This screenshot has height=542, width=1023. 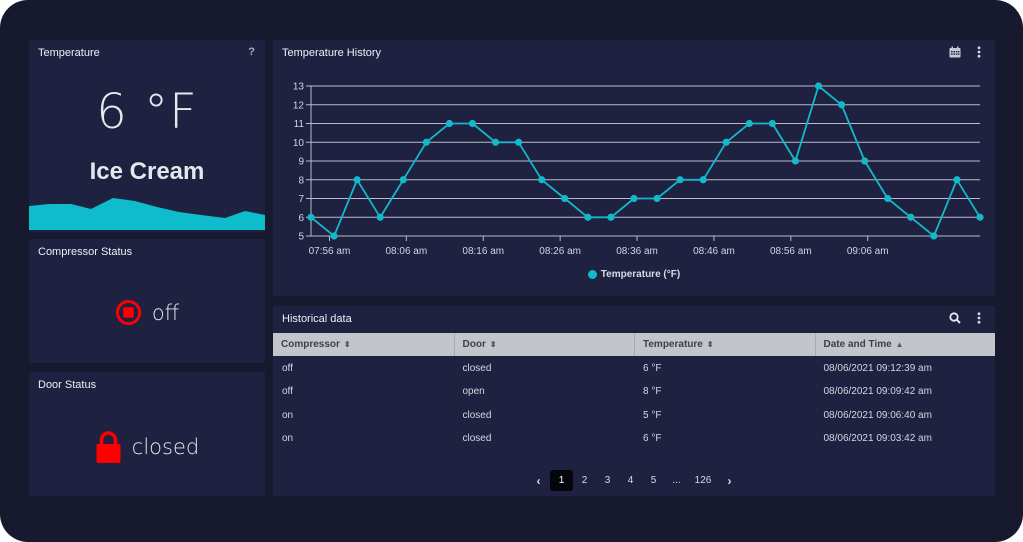 What do you see at coordinates (877, 392) in the screenshot?
I see `cell-date-time: 08/06/2021 09:09:42 am` at bounding box center [877, 392].